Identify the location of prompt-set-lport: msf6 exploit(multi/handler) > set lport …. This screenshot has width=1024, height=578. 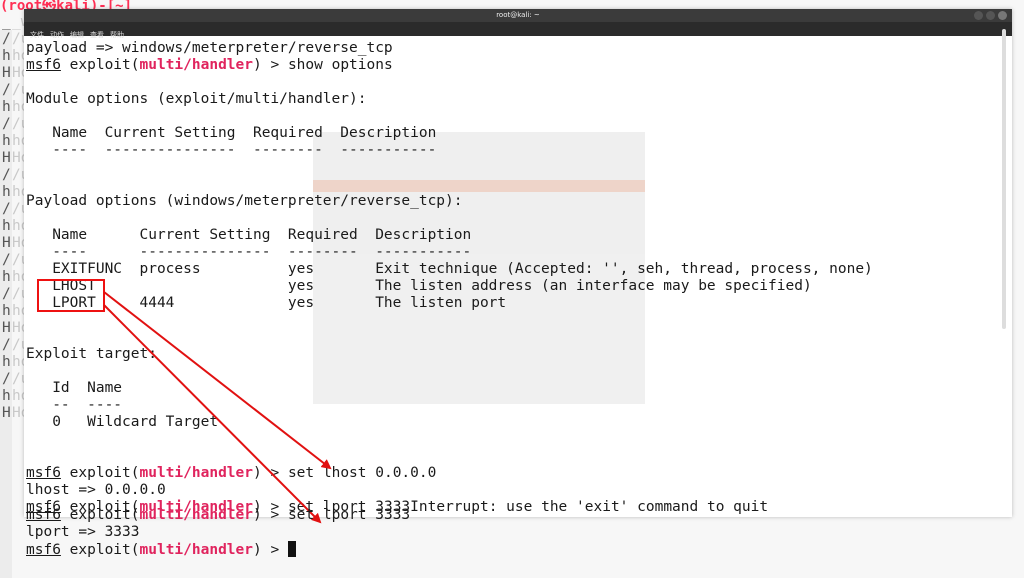
(218, 515).